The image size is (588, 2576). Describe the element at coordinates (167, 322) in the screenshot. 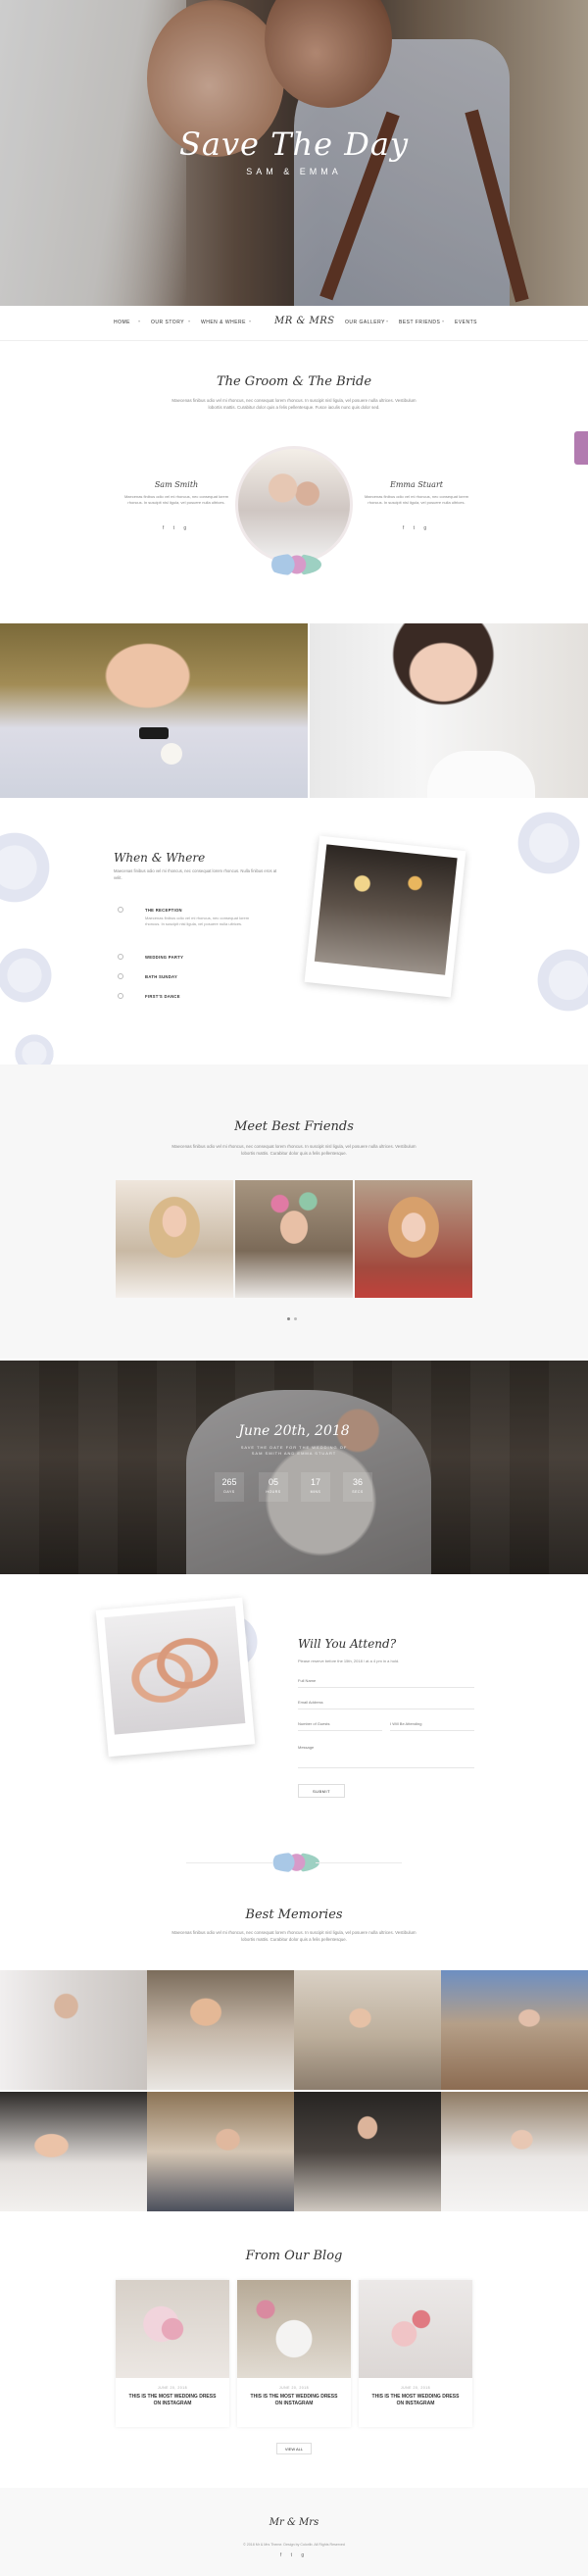

I see `nav-our-story: OUR STORY` at that location.